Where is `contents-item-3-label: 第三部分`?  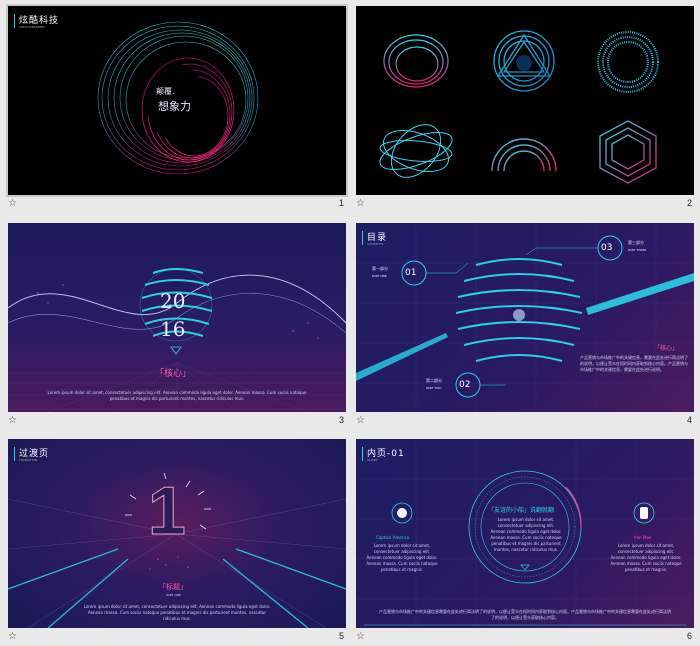 contents-item-3-label: 第三部分 is located at coordinates (636, 242).